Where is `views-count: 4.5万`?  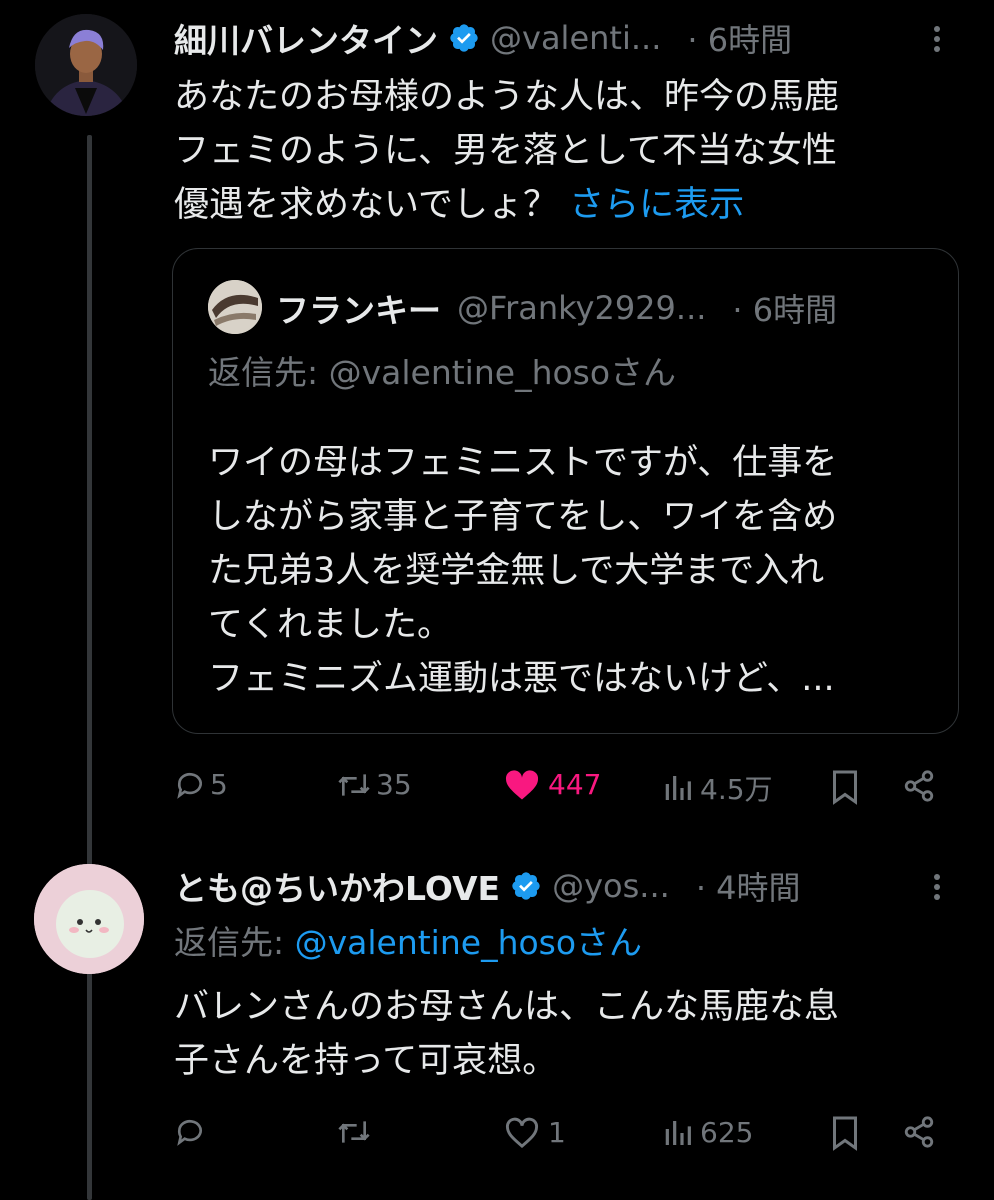 views-count: 4.5万 is located at coordinates (736, 789).